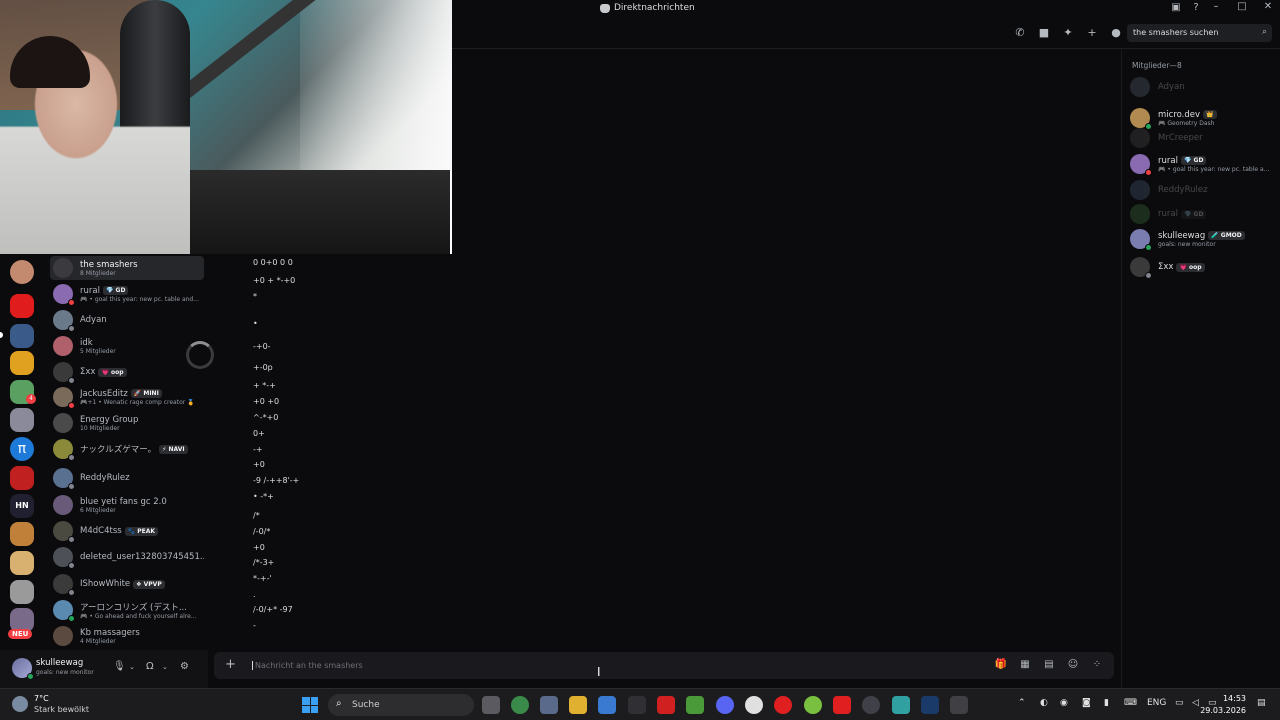 The width and height of the screenshot is (1280, 720). I want to click on dm-item: the smashers 8 Mitglieder, so click(127, 268).